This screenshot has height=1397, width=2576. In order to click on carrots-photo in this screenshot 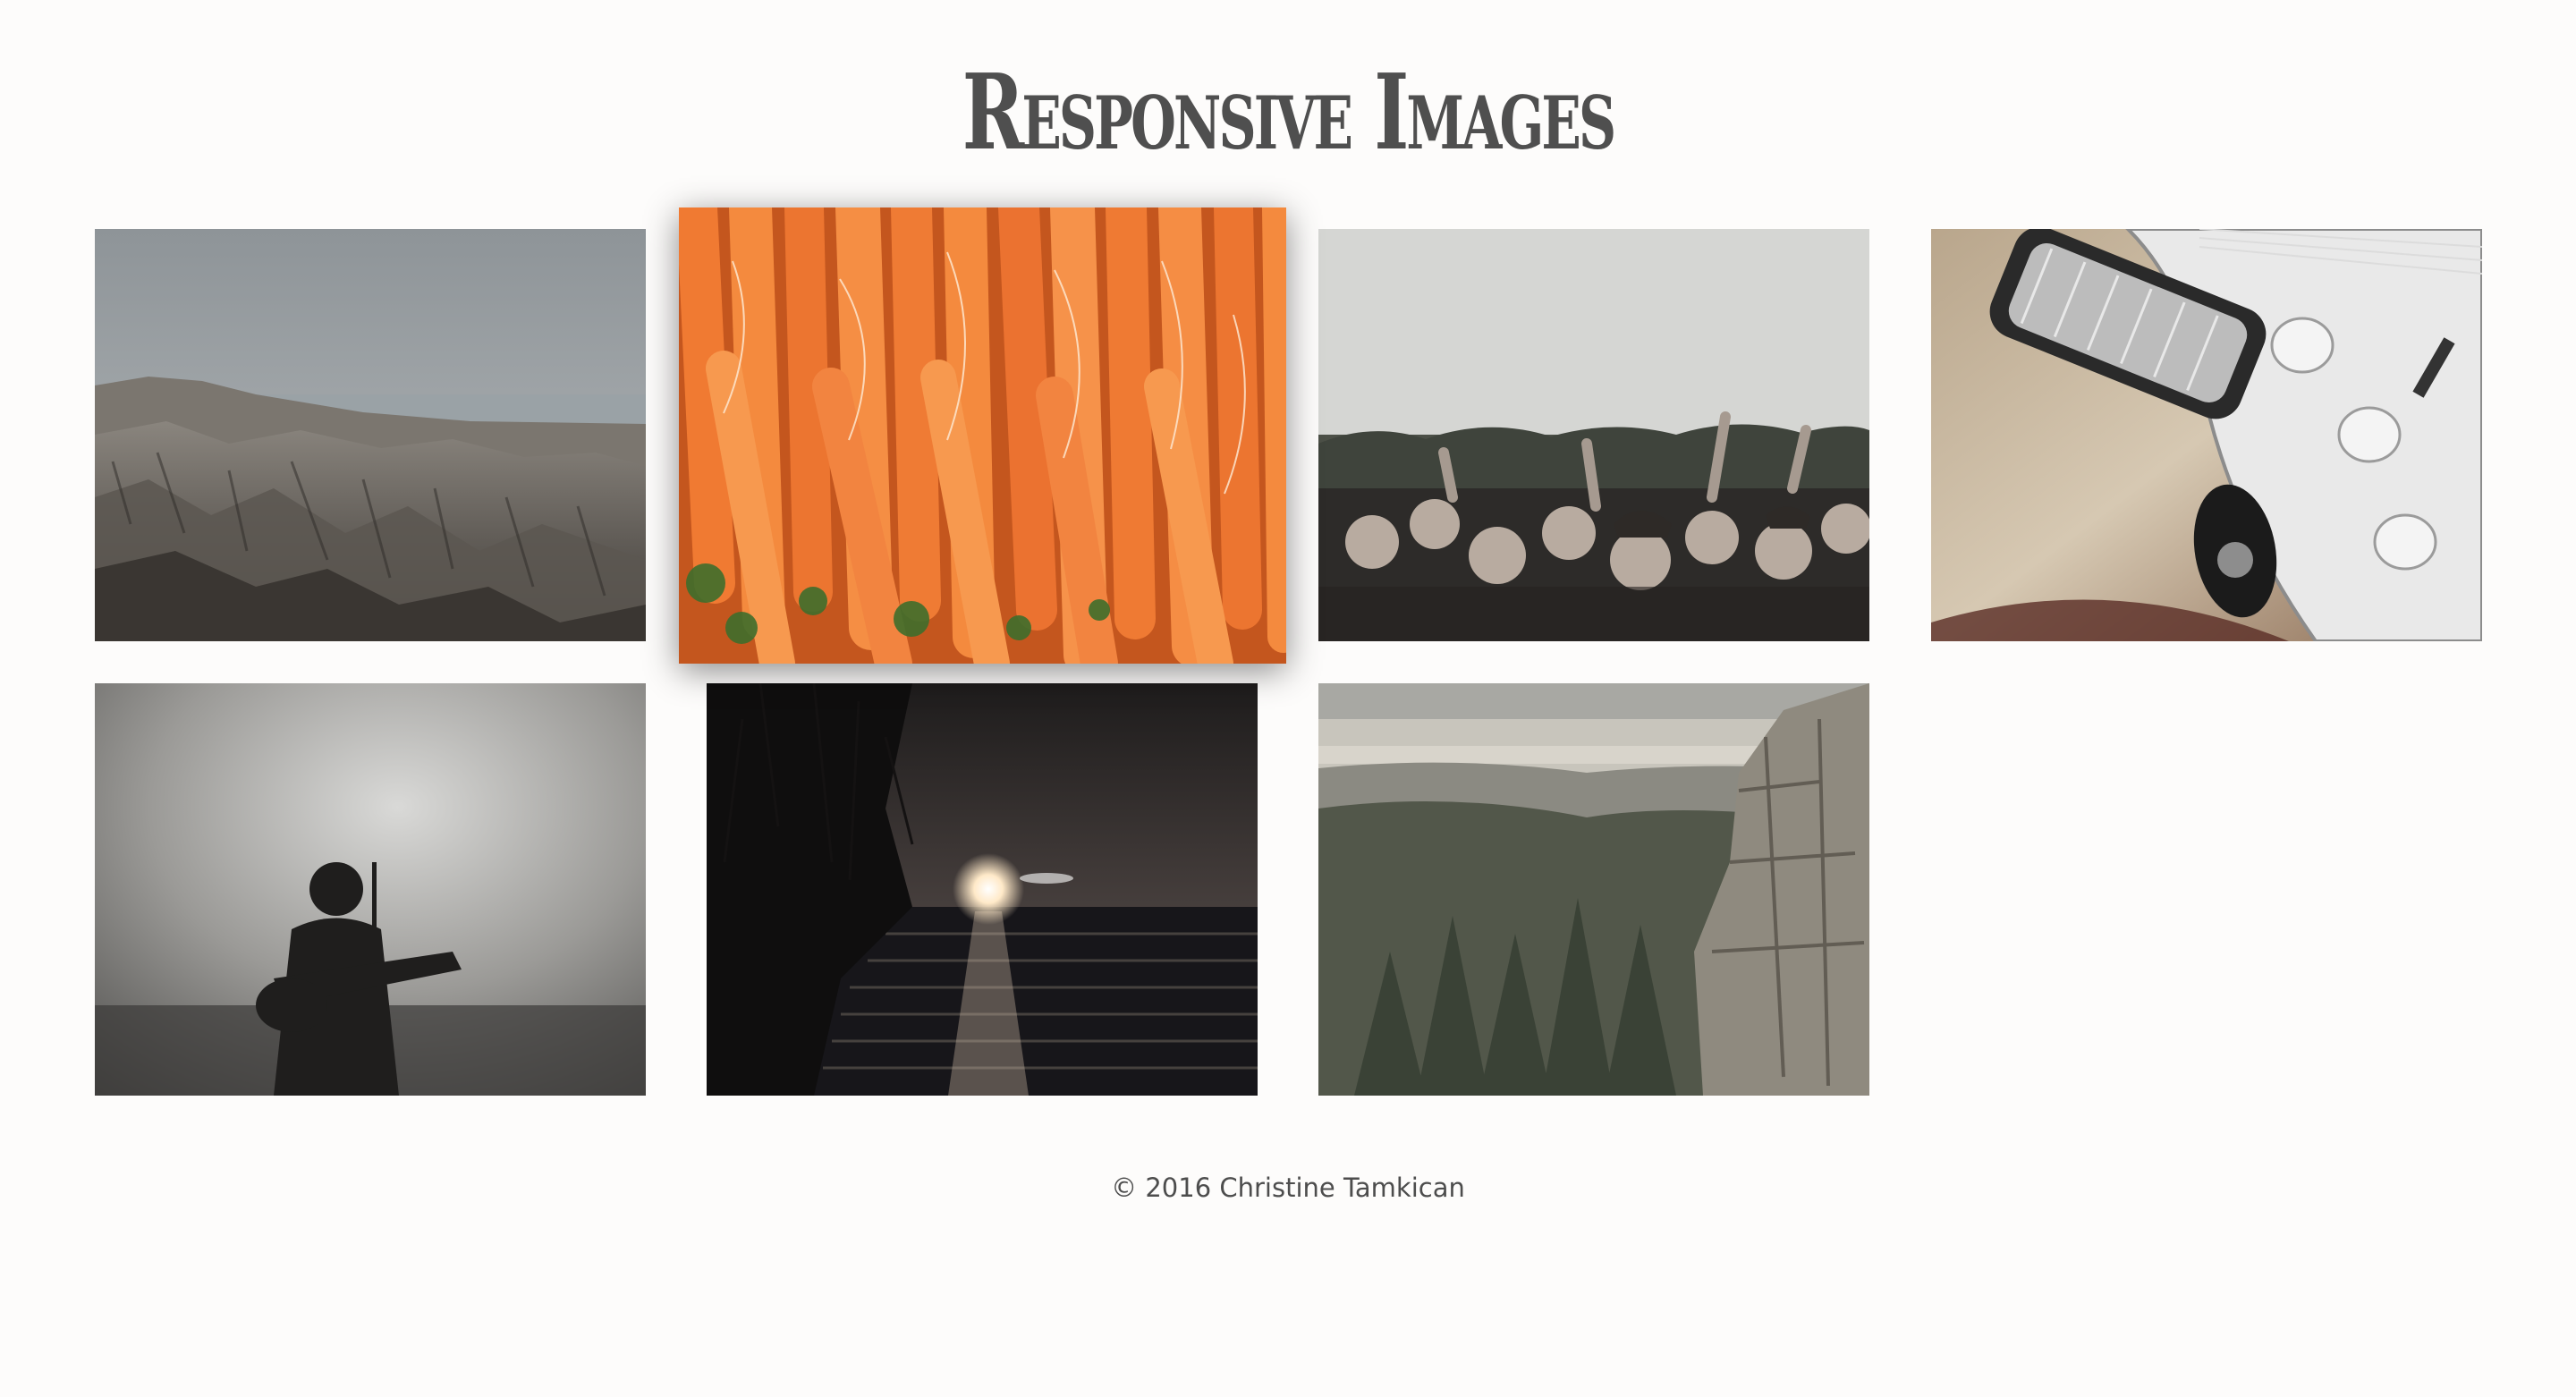, I will do `click(982, 435)`.